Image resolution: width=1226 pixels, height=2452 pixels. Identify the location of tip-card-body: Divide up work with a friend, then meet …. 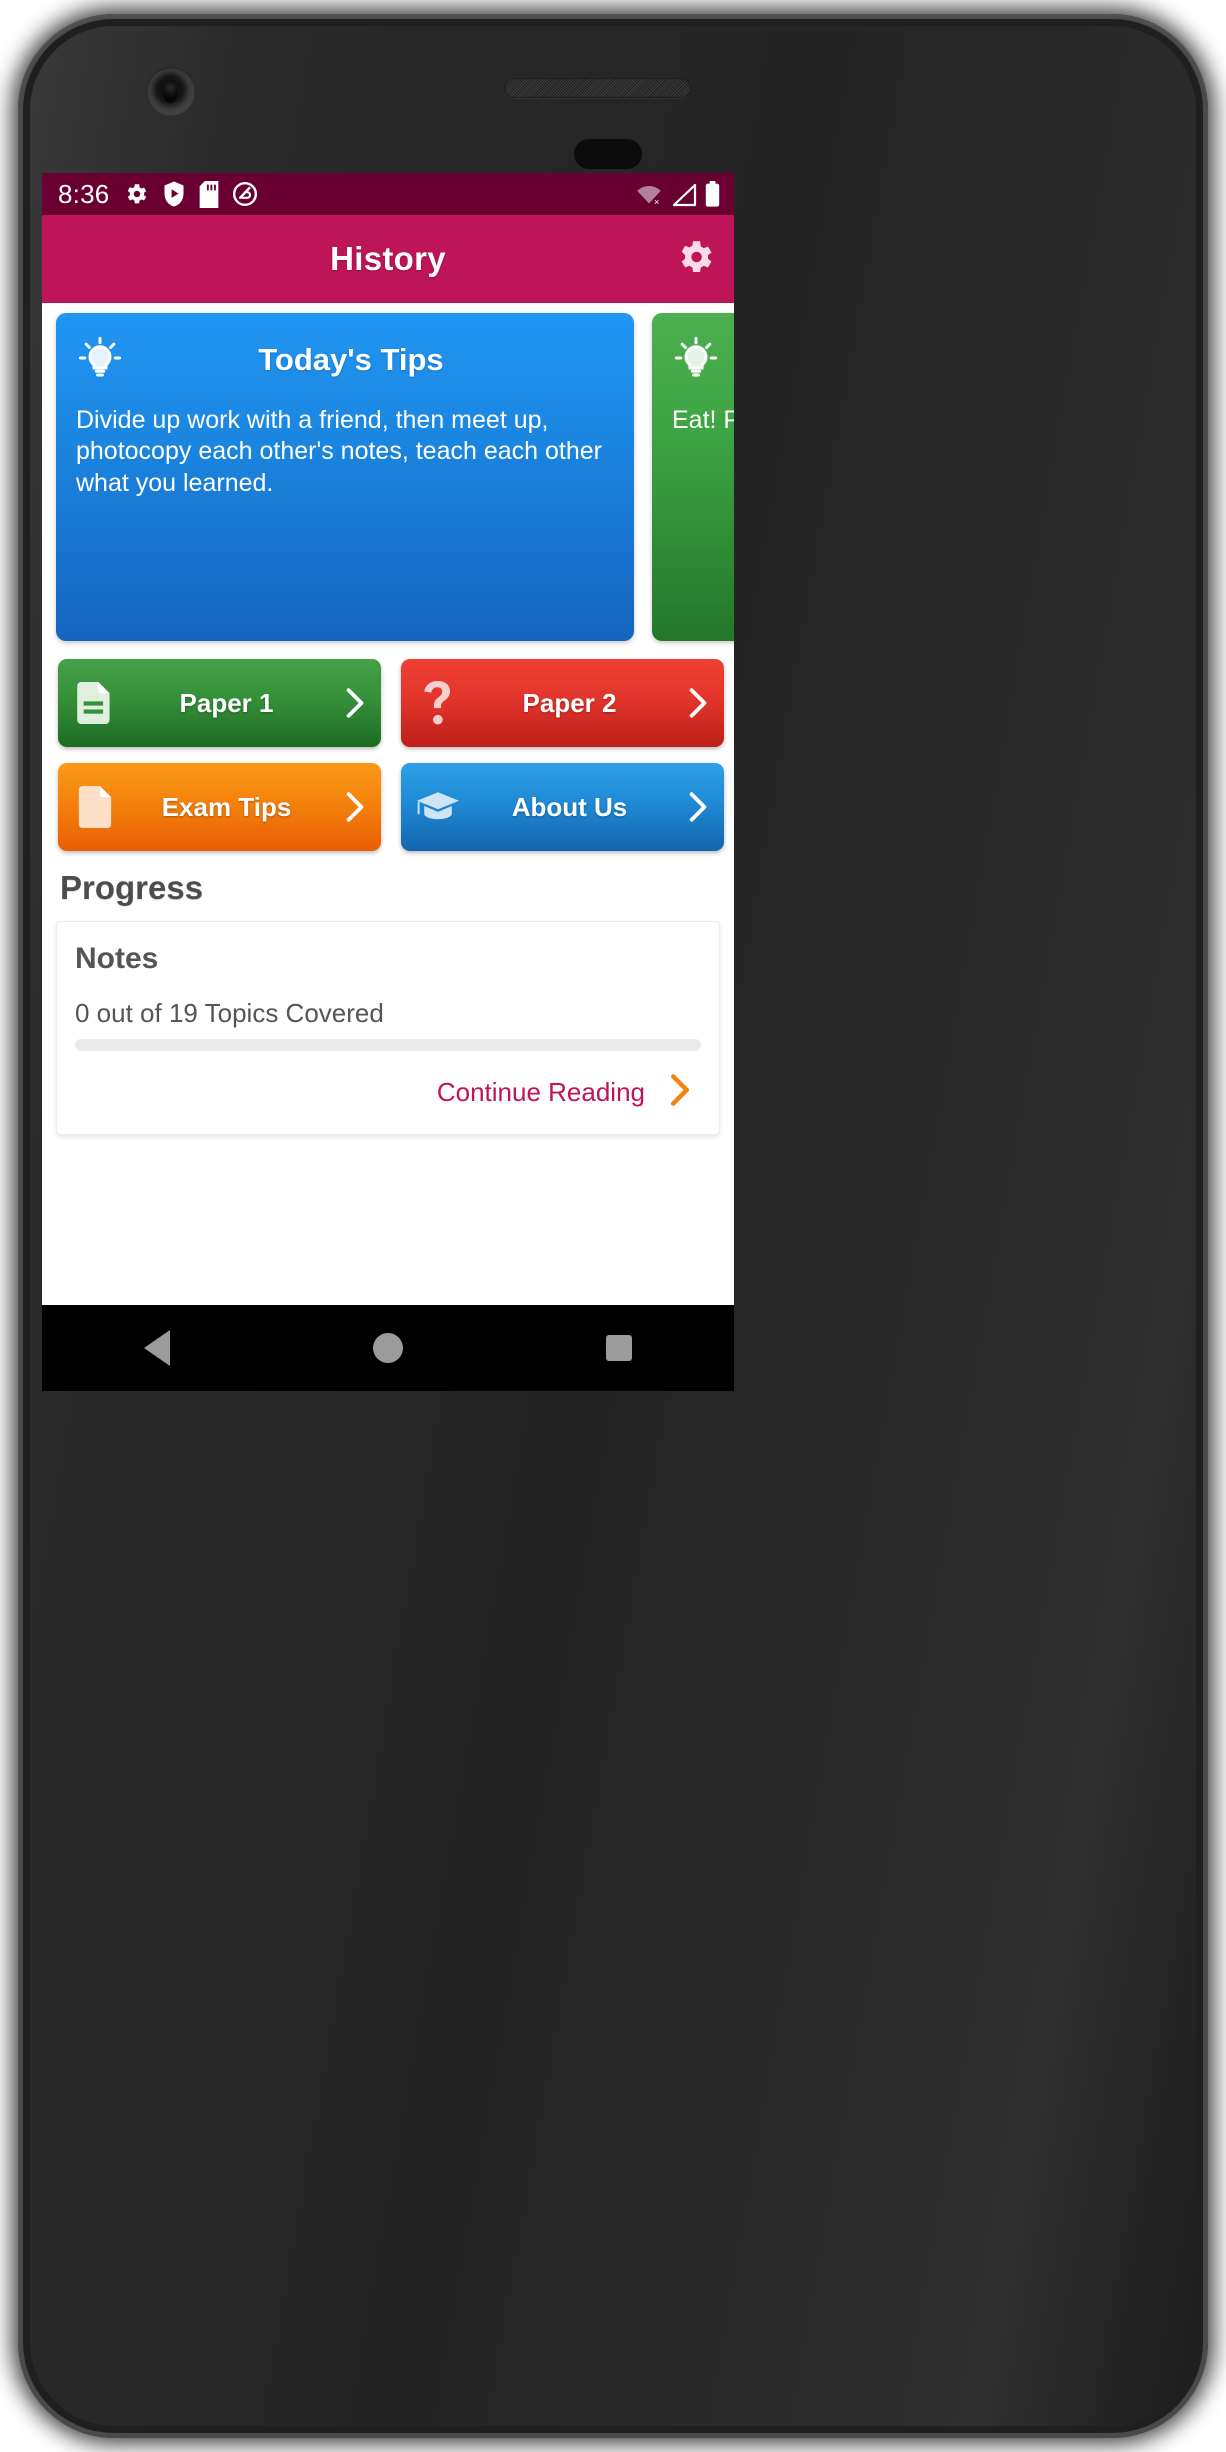
(339, 451).